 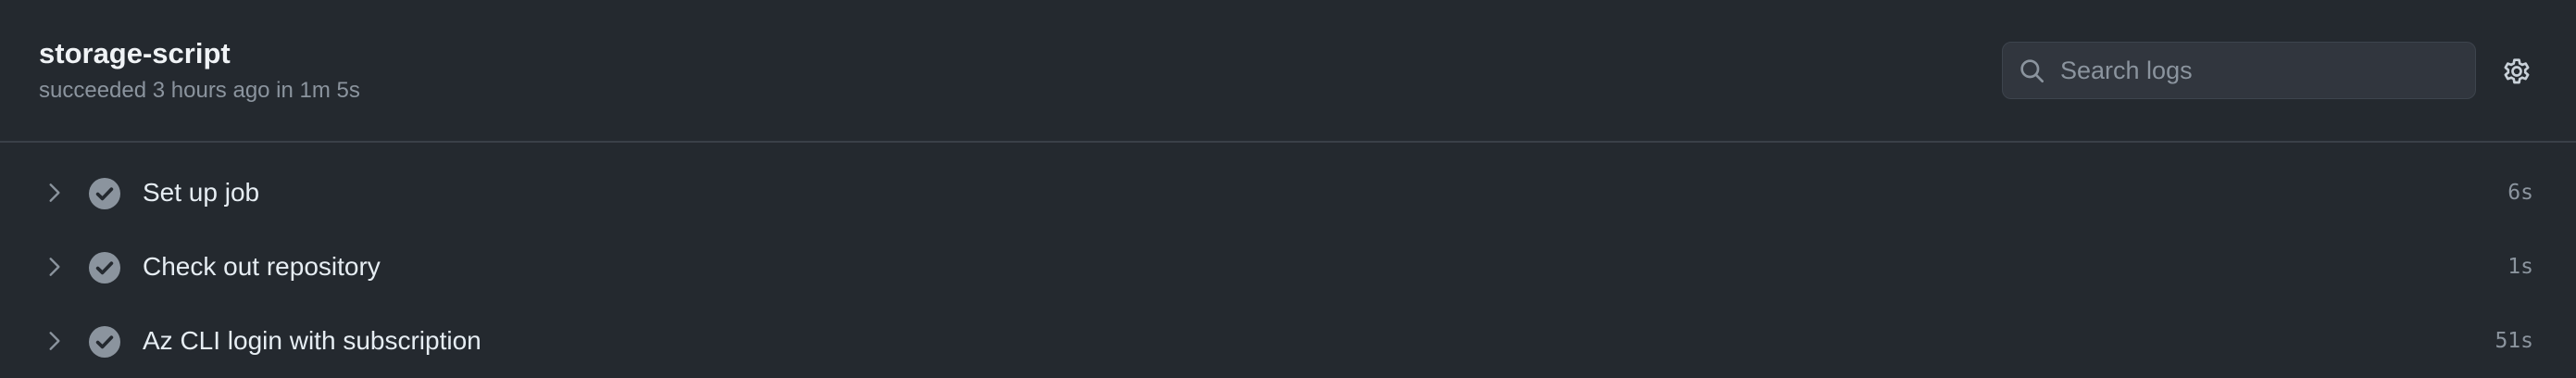 What do you see at coordinates (2516, 71) in the screenshot?
I see `gear-icon` at bounding box center [2516, 71].